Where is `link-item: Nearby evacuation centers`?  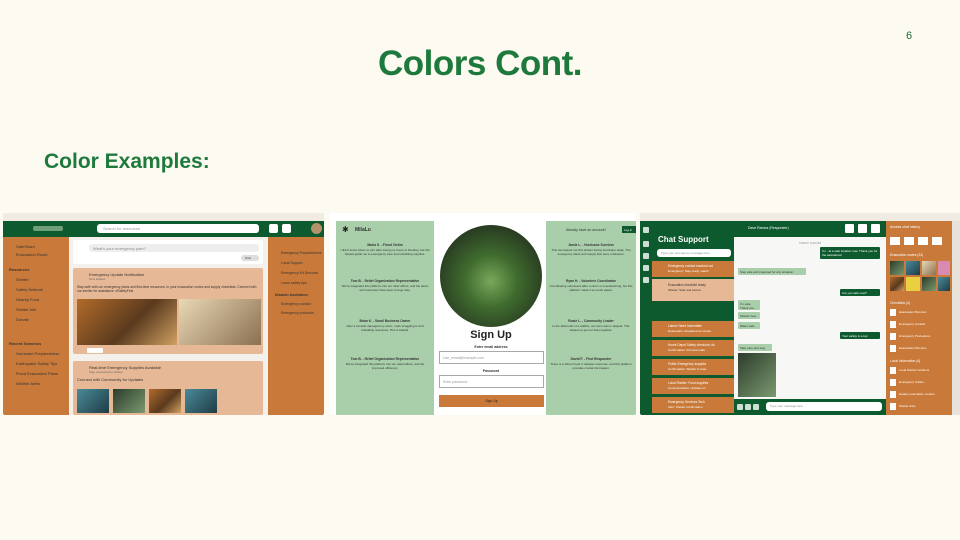 link-item: Nearby evacuation centers is located at coordinates (924, 394).